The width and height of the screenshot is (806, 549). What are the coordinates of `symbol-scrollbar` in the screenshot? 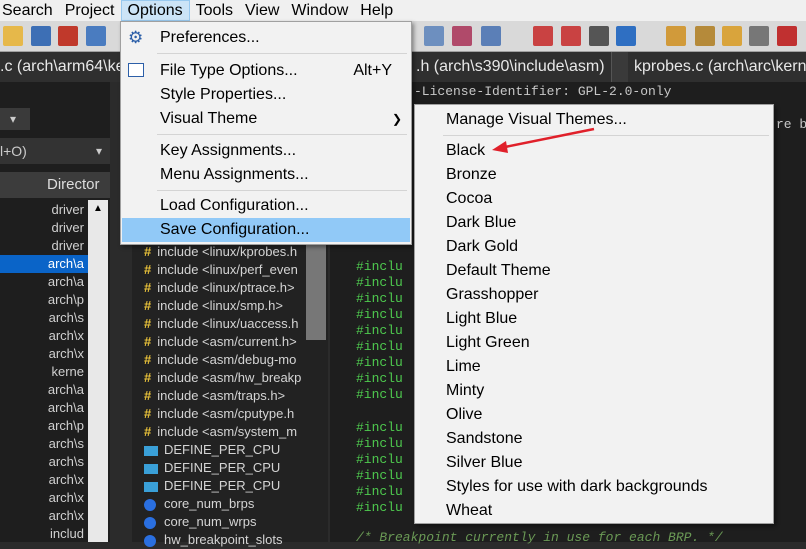 It's located at (316, 290).